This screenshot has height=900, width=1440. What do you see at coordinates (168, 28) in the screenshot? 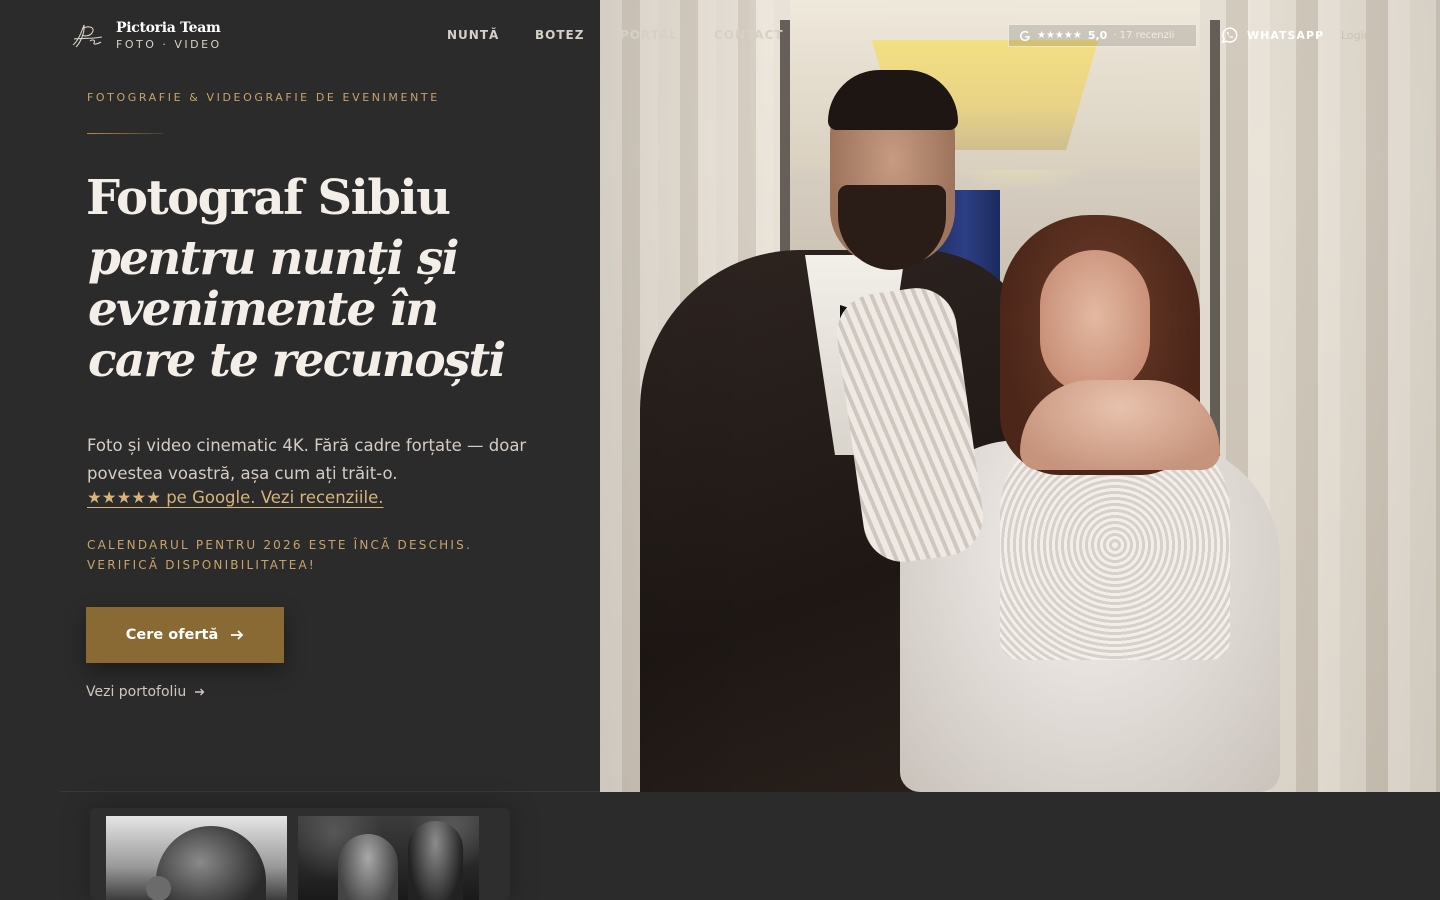
I see `brand-name: Pictoria Team` at bounding box center [168, 28].